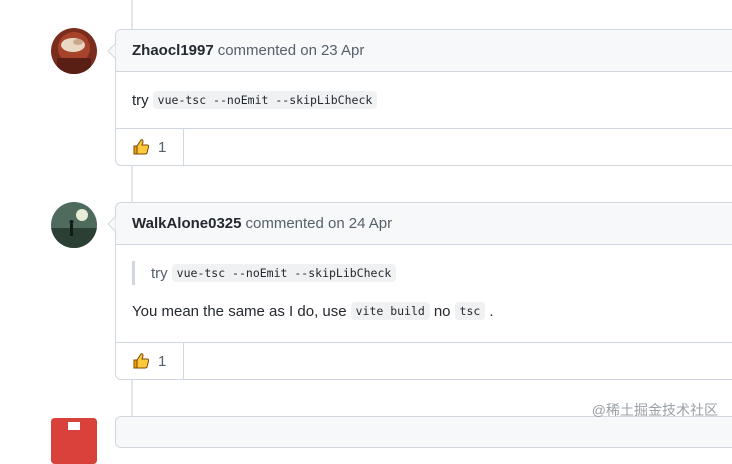  What do you see at coordinates (74, 225) in the screenshot?
I see `avatar-walkalone0325` at bounding box center [74, 225].